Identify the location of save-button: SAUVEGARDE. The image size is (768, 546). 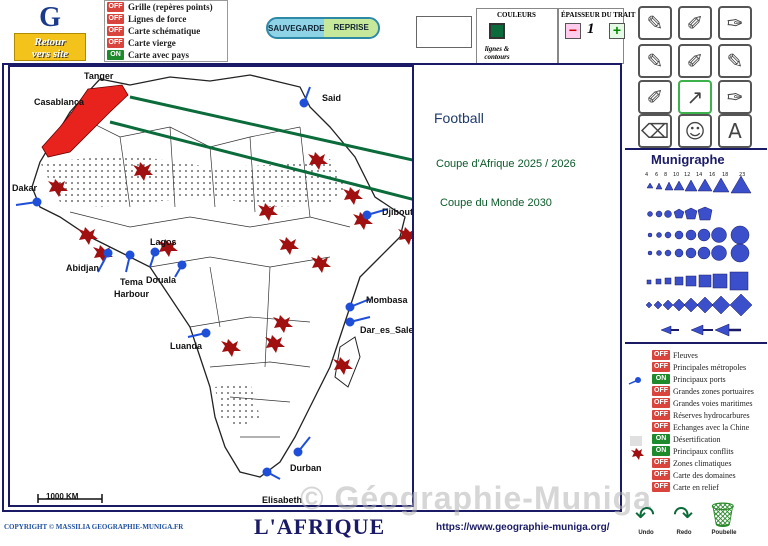
(296, 28).